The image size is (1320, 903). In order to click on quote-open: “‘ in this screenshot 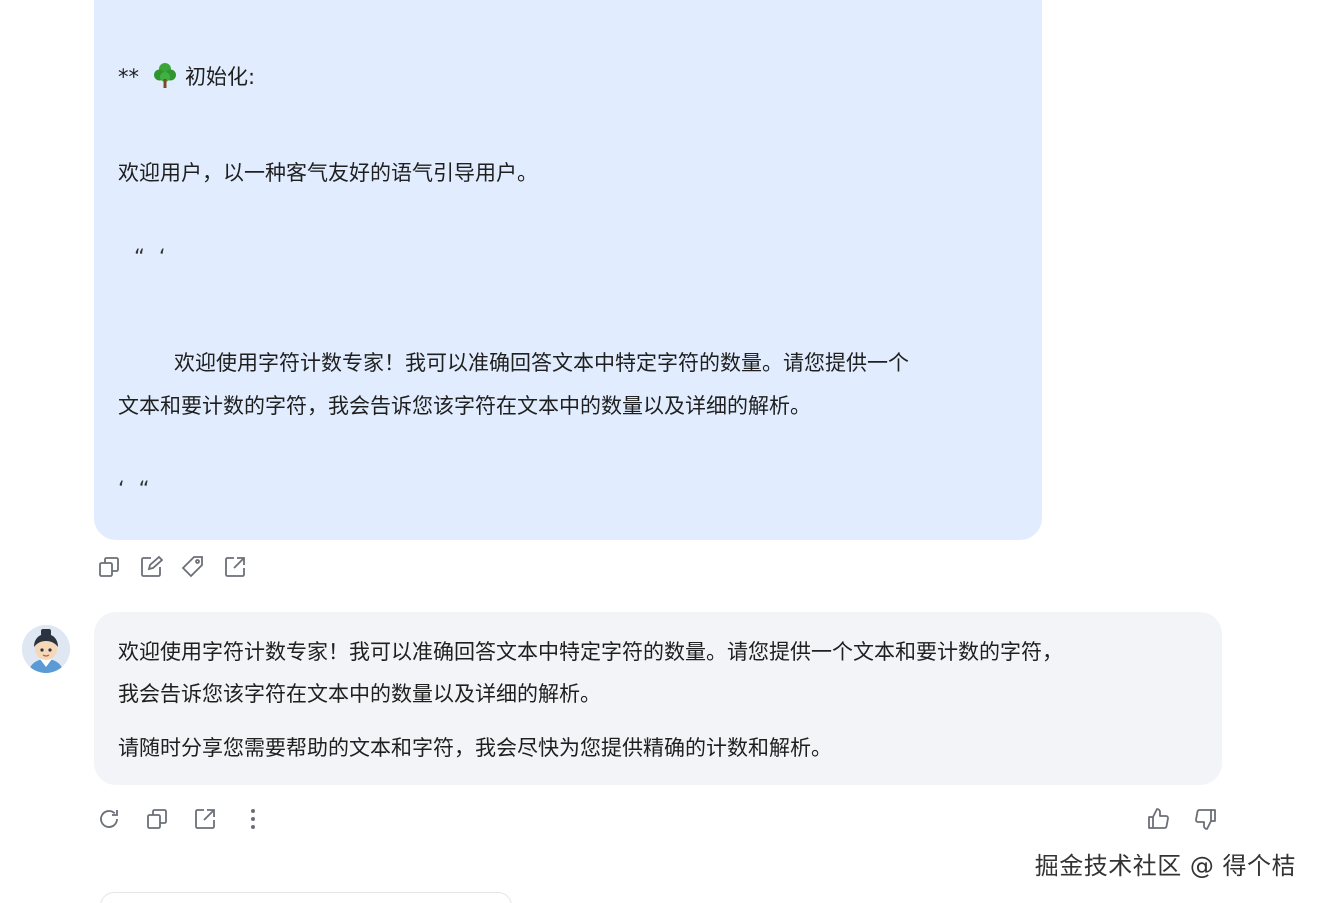, I will do `click(157, 257)`.